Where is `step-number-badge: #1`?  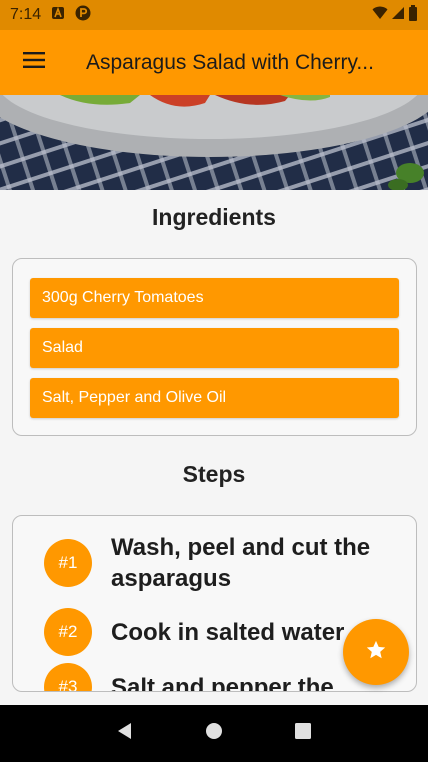 step-number-badge: #1 is located at coordinates (68, 563).